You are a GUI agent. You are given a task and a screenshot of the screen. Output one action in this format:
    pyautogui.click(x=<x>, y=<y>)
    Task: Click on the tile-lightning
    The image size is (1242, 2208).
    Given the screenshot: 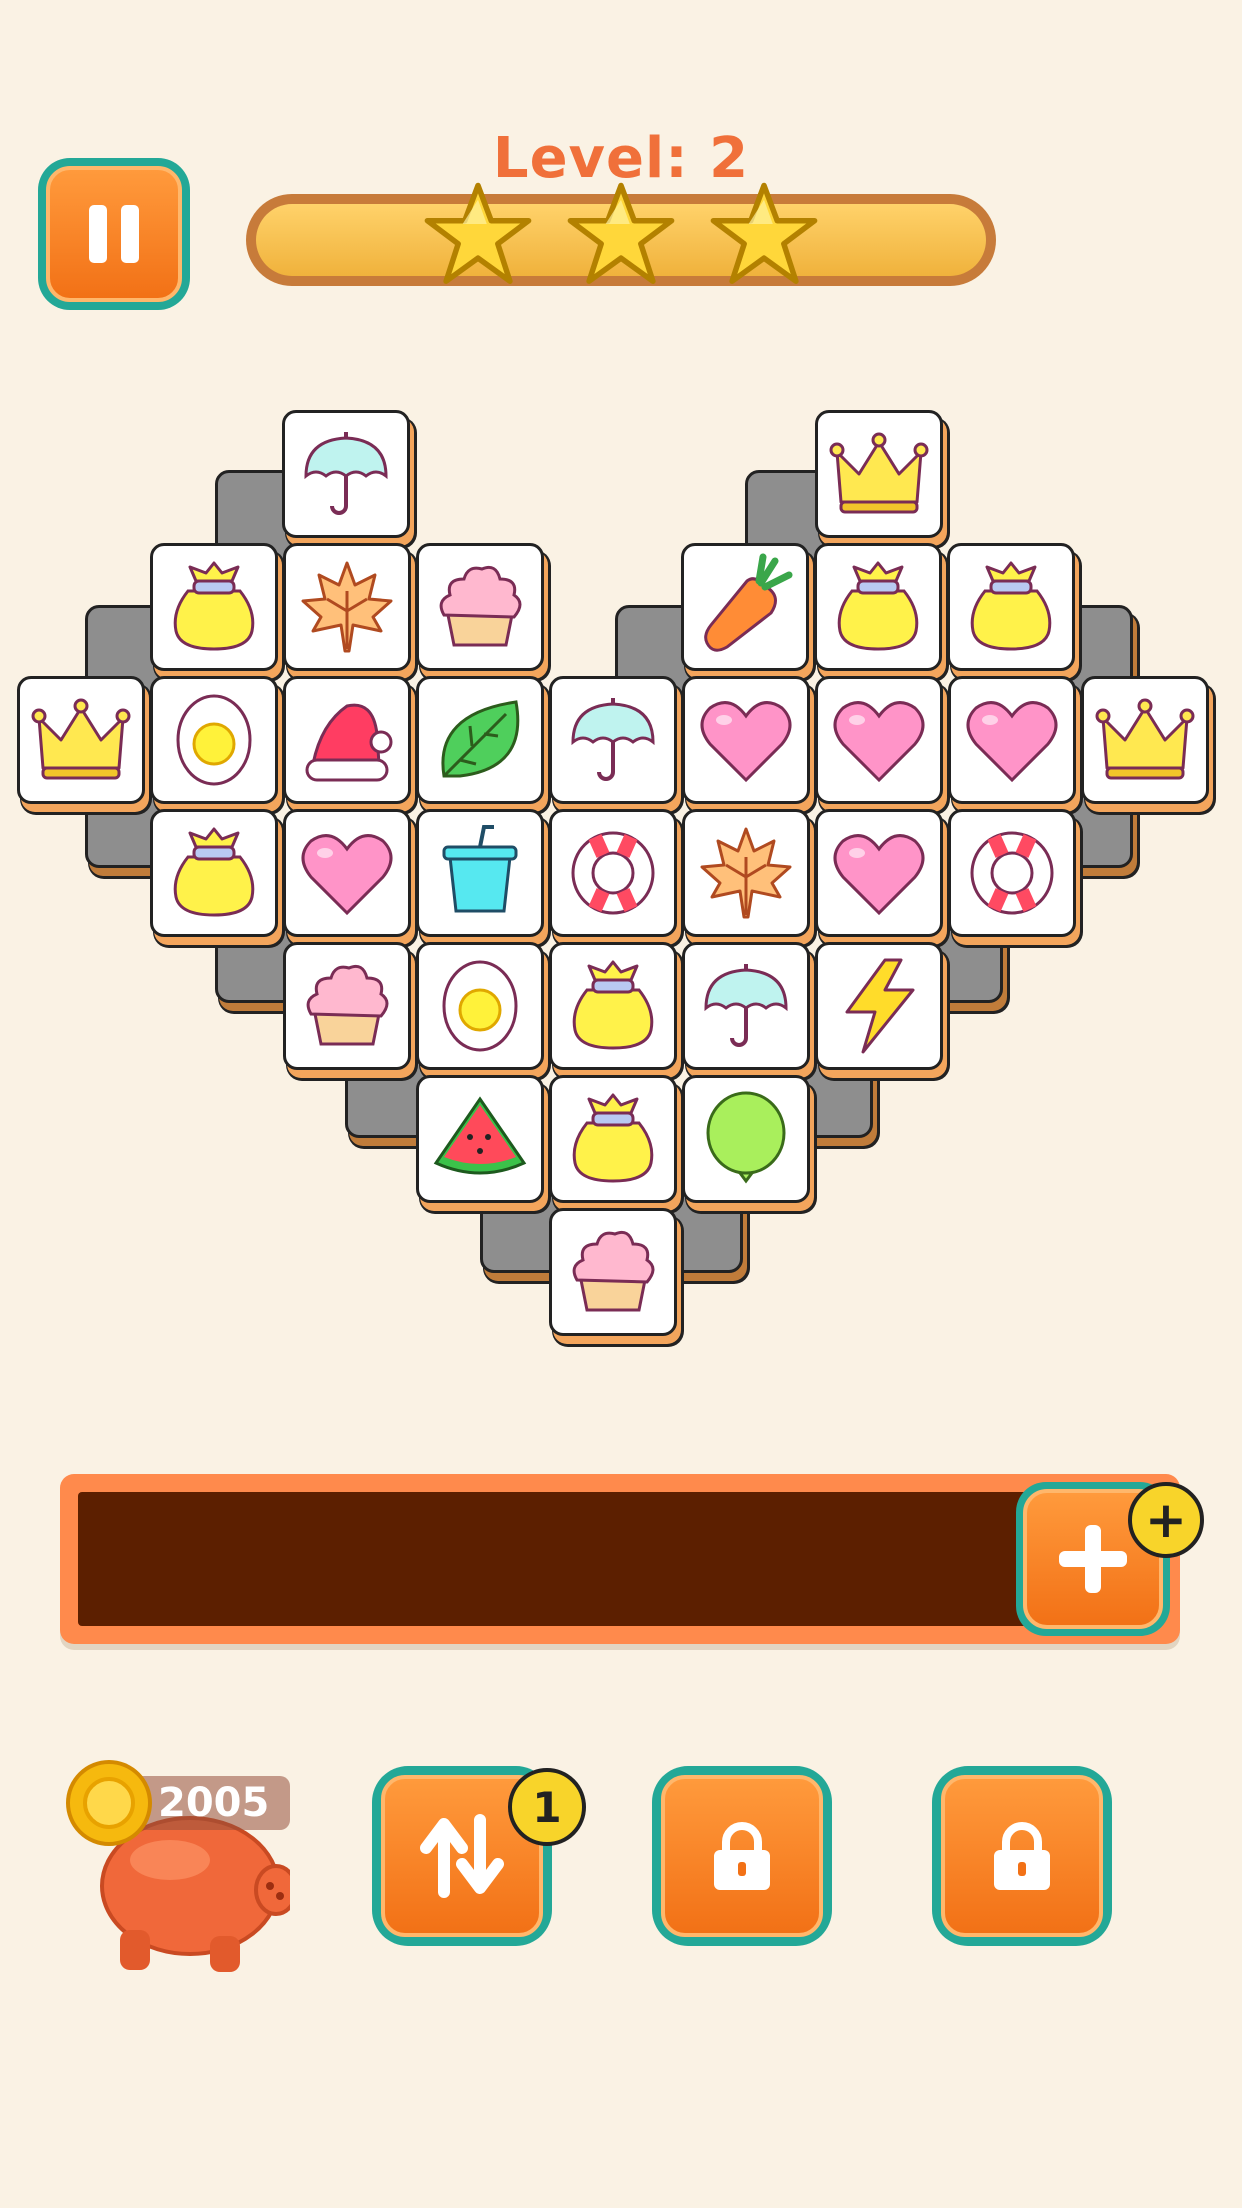 What is the action you would take?
    pyautogui.click(x=879, y=1006)
    